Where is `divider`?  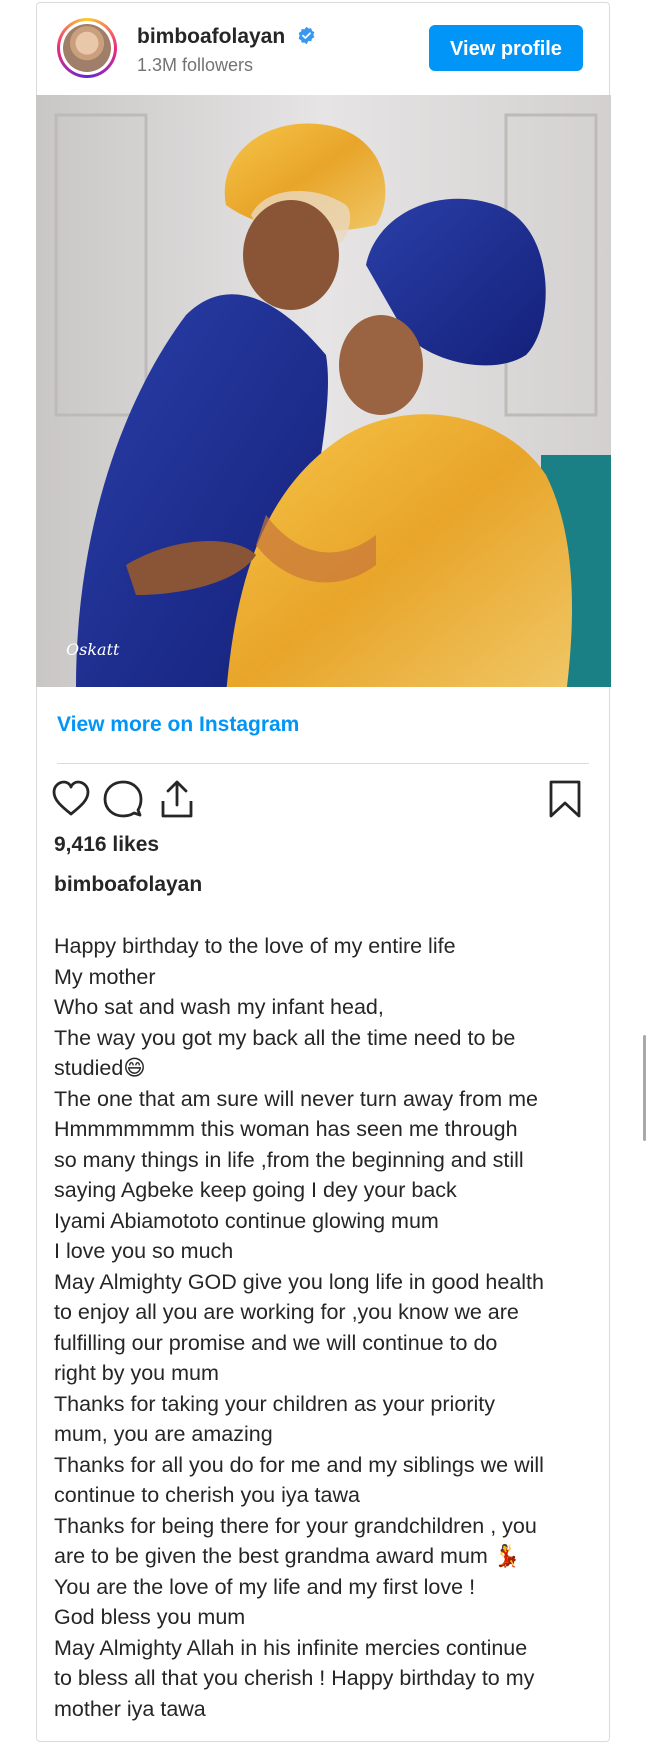
divider is located at coordinates (323, 763).